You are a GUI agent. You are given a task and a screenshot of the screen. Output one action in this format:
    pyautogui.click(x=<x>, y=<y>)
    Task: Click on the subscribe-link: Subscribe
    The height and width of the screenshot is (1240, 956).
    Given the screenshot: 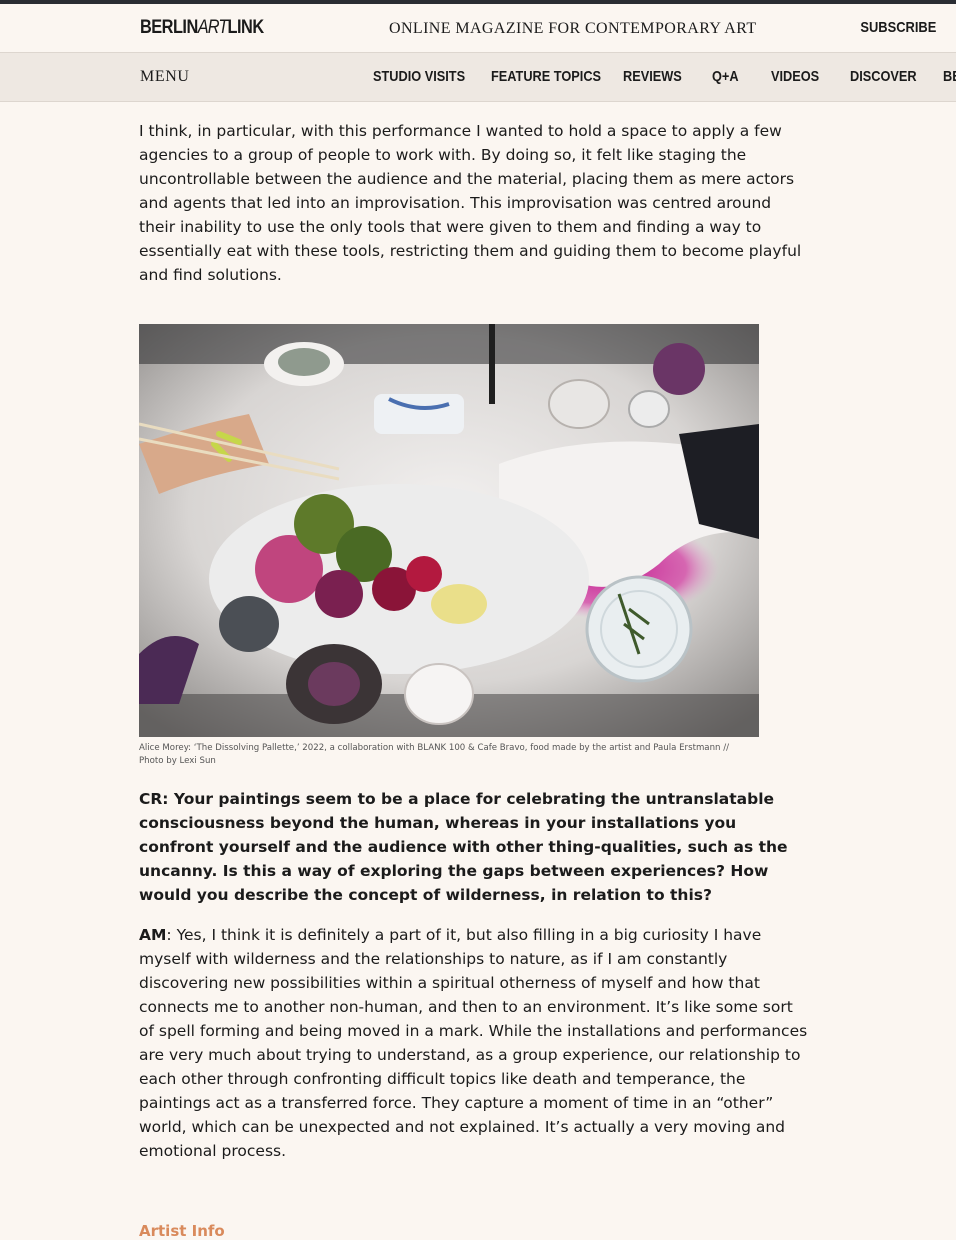 What is the action you would take?
    pyautogui.click(x=898, y=27)
    